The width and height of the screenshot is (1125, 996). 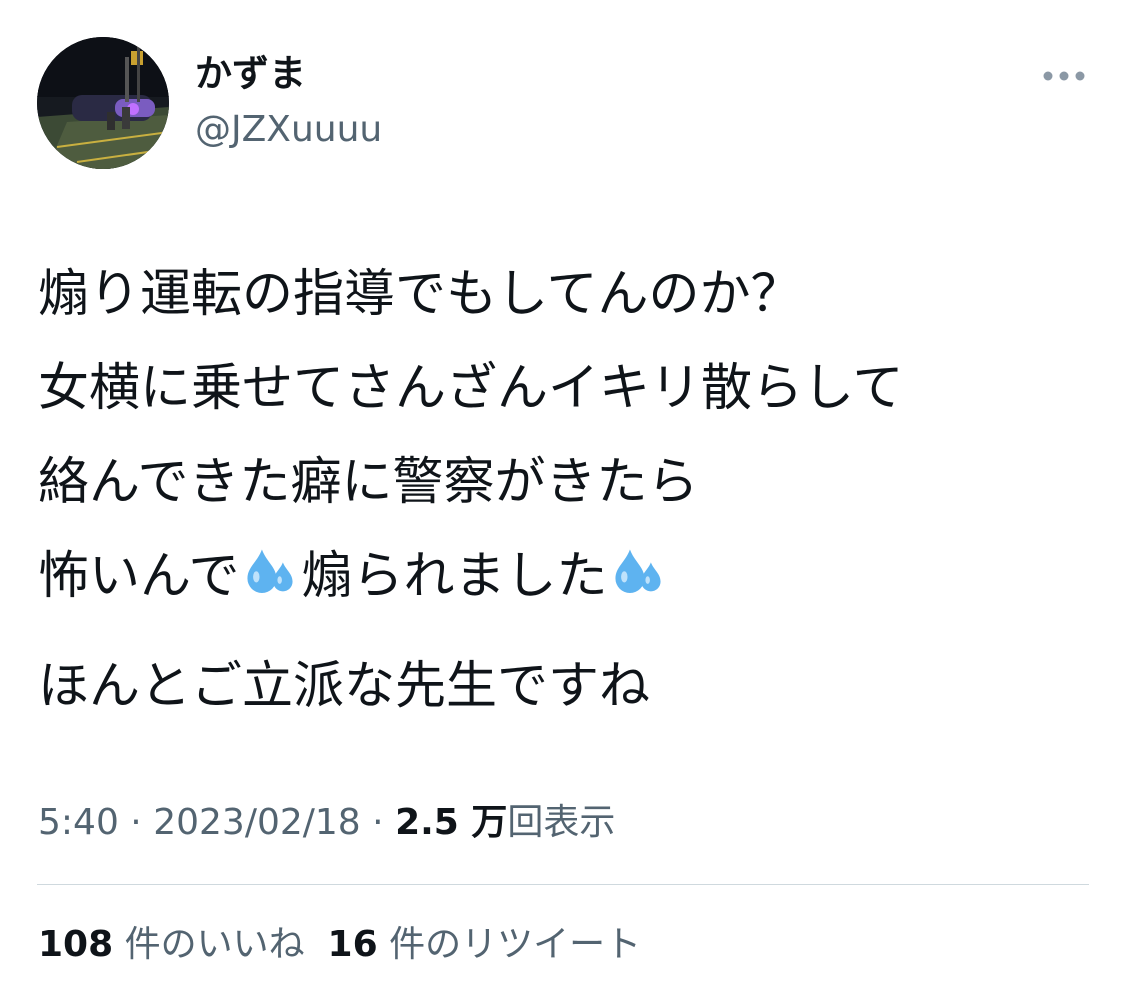 What do you see at coordinates (76, 944) in the screenshot?
I see `likes-count: 108` at bounding box center [76, 944].